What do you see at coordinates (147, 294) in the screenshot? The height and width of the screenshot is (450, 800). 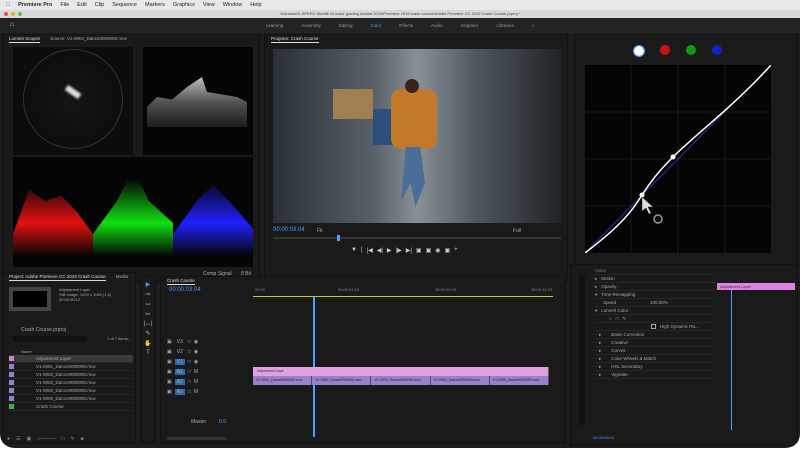 I see `track-select-tool-icon: ⇨` at bounding box center [147, 294].